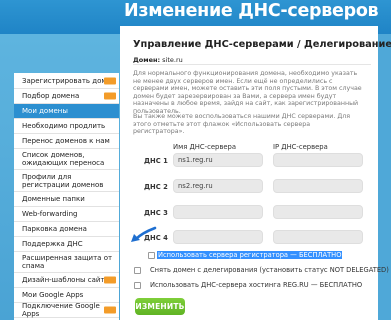  I want to click on sidebar-item-my-google-apps: Мои Google Apps, so click(66, 295).